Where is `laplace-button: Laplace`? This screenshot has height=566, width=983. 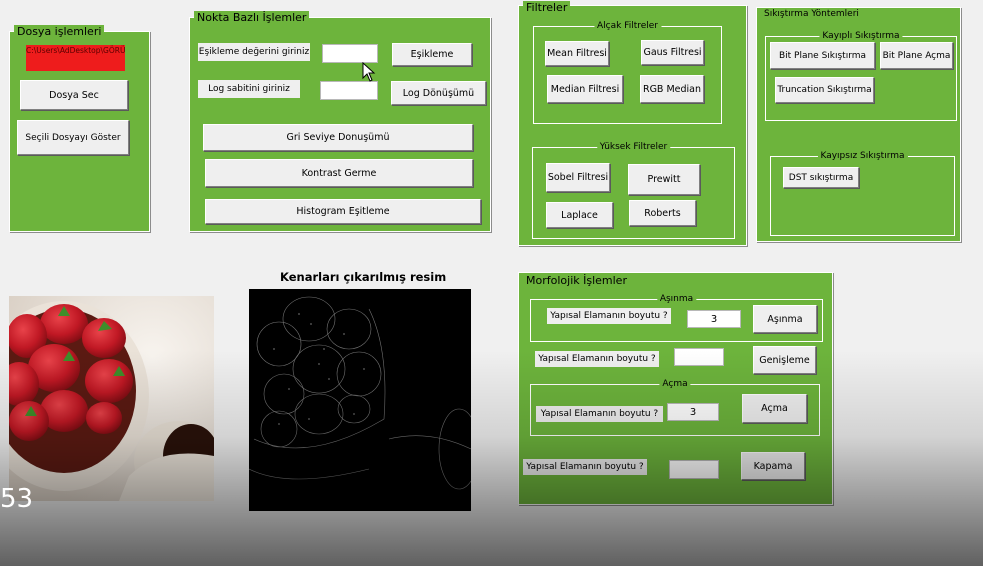
laplace-button: Laplace is located at coordinates (579, 215).